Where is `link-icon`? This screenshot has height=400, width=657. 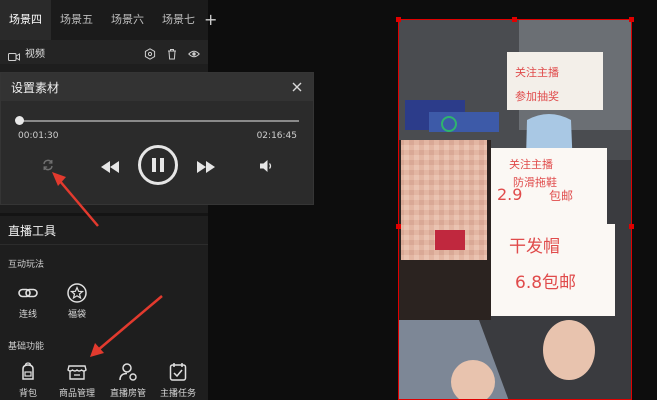
link-icon is located at coordinates (28, 293).